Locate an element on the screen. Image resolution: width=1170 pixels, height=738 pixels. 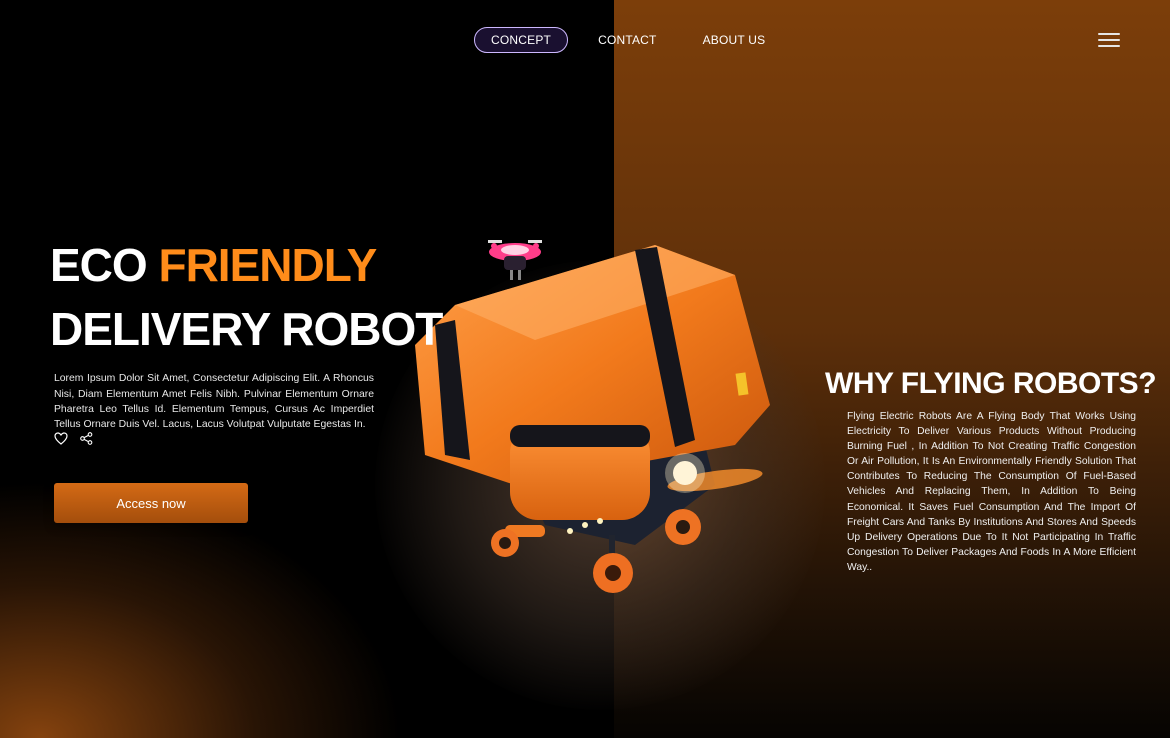
top-navigation: CONCEPT CONTACT ABOUT US is located at coordinates (619, 40).